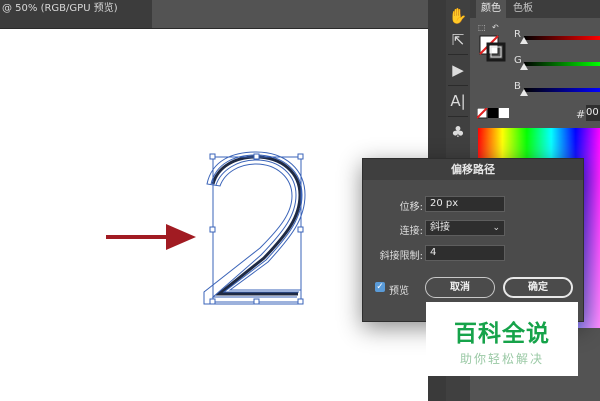  Describe the element at coordinates (458, 40) in the screenshot. I see `export-icon: ⇱` at that location.